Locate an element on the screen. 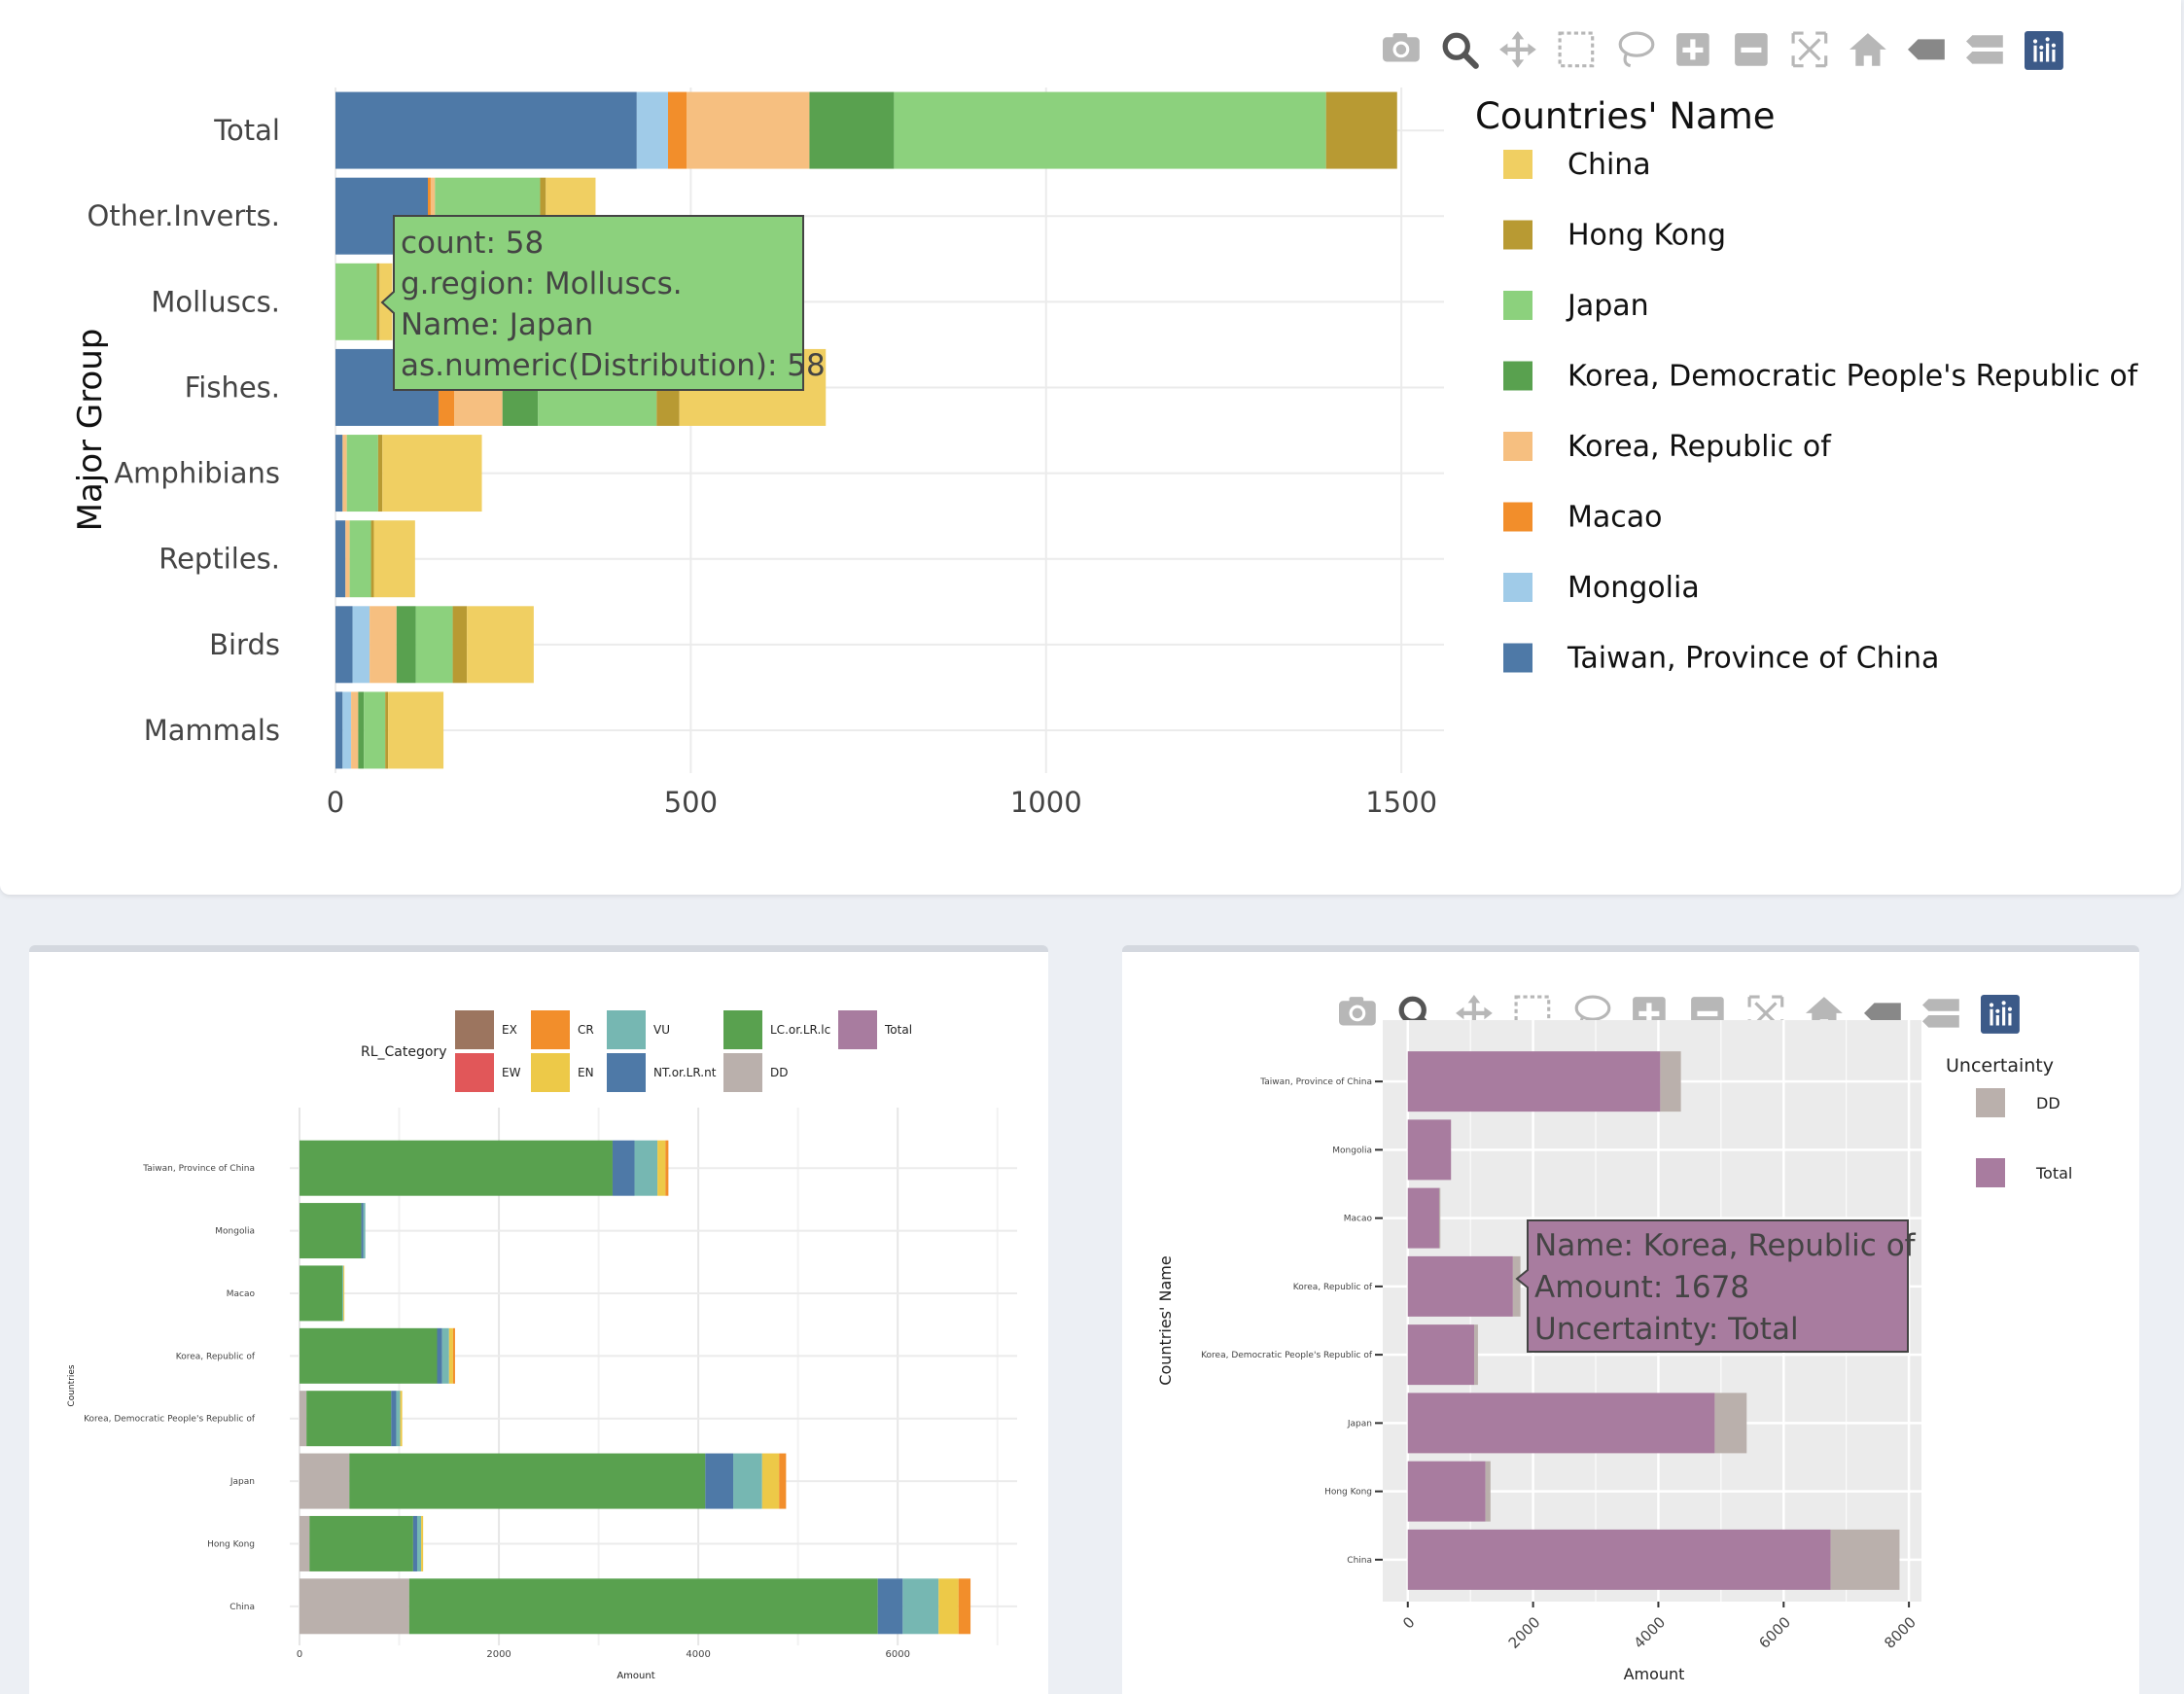  bar-taiwan-province-of-china-birds is located at coordinates (344, 645).